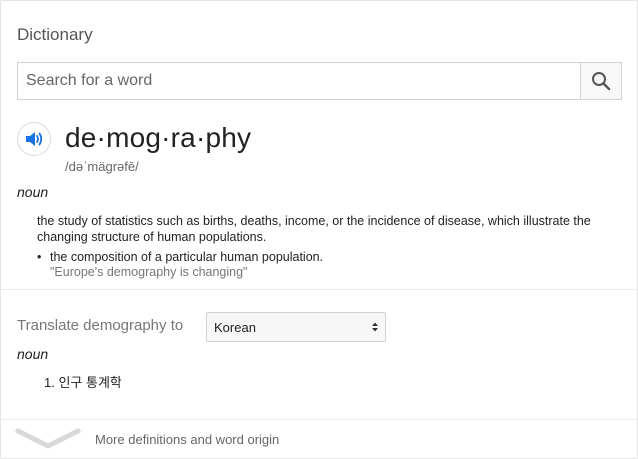 The image size is (638, 459). I want to click on translation-text: 인구 통계학, so click(90, 382).